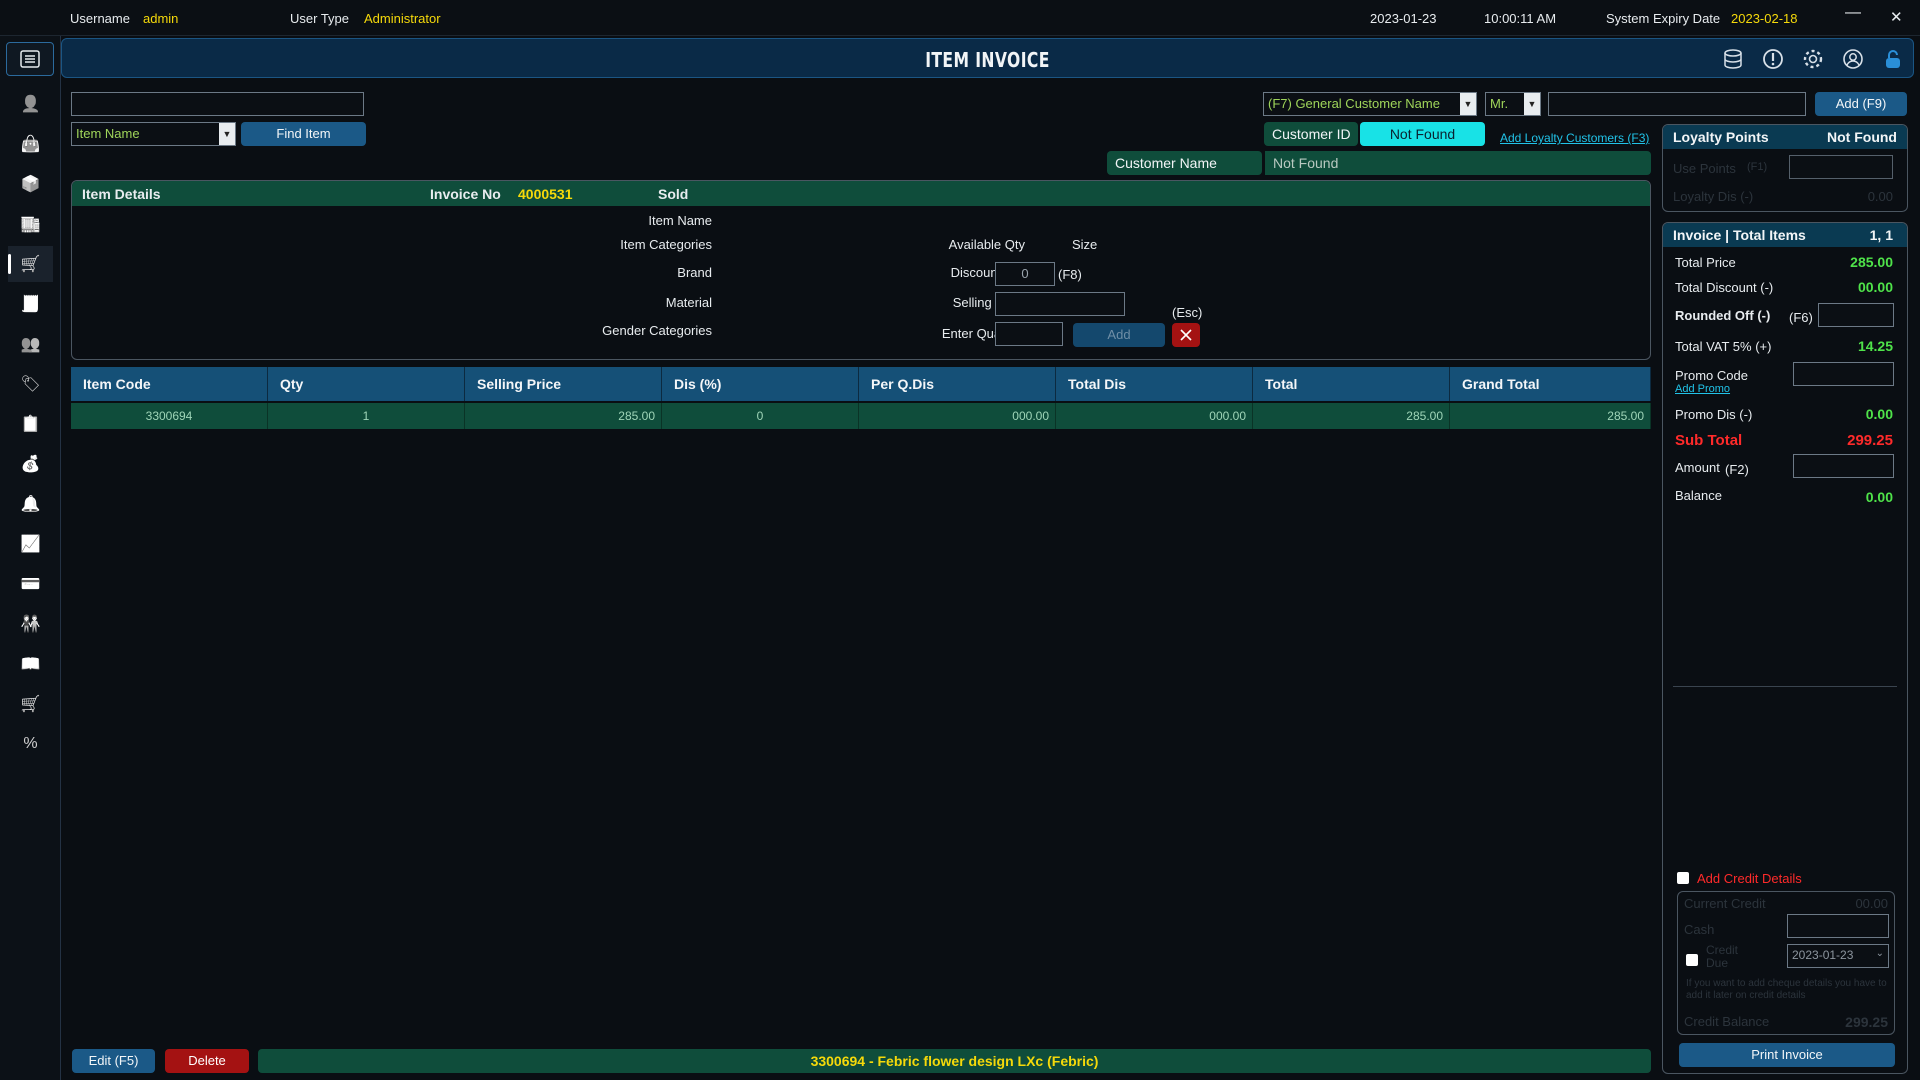  Describe the element at coordinates (1879, 497) in the screenshot. I see `balance-value: 0.00` at that location.